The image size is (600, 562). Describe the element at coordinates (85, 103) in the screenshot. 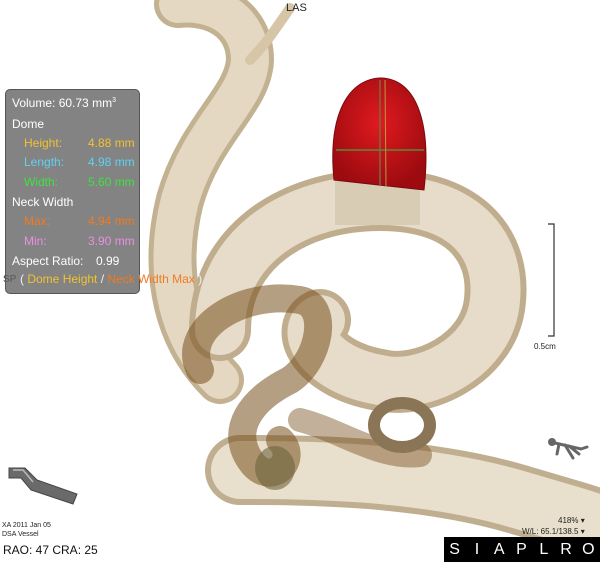

I see `volume-value: 60.73 mm` at that location.